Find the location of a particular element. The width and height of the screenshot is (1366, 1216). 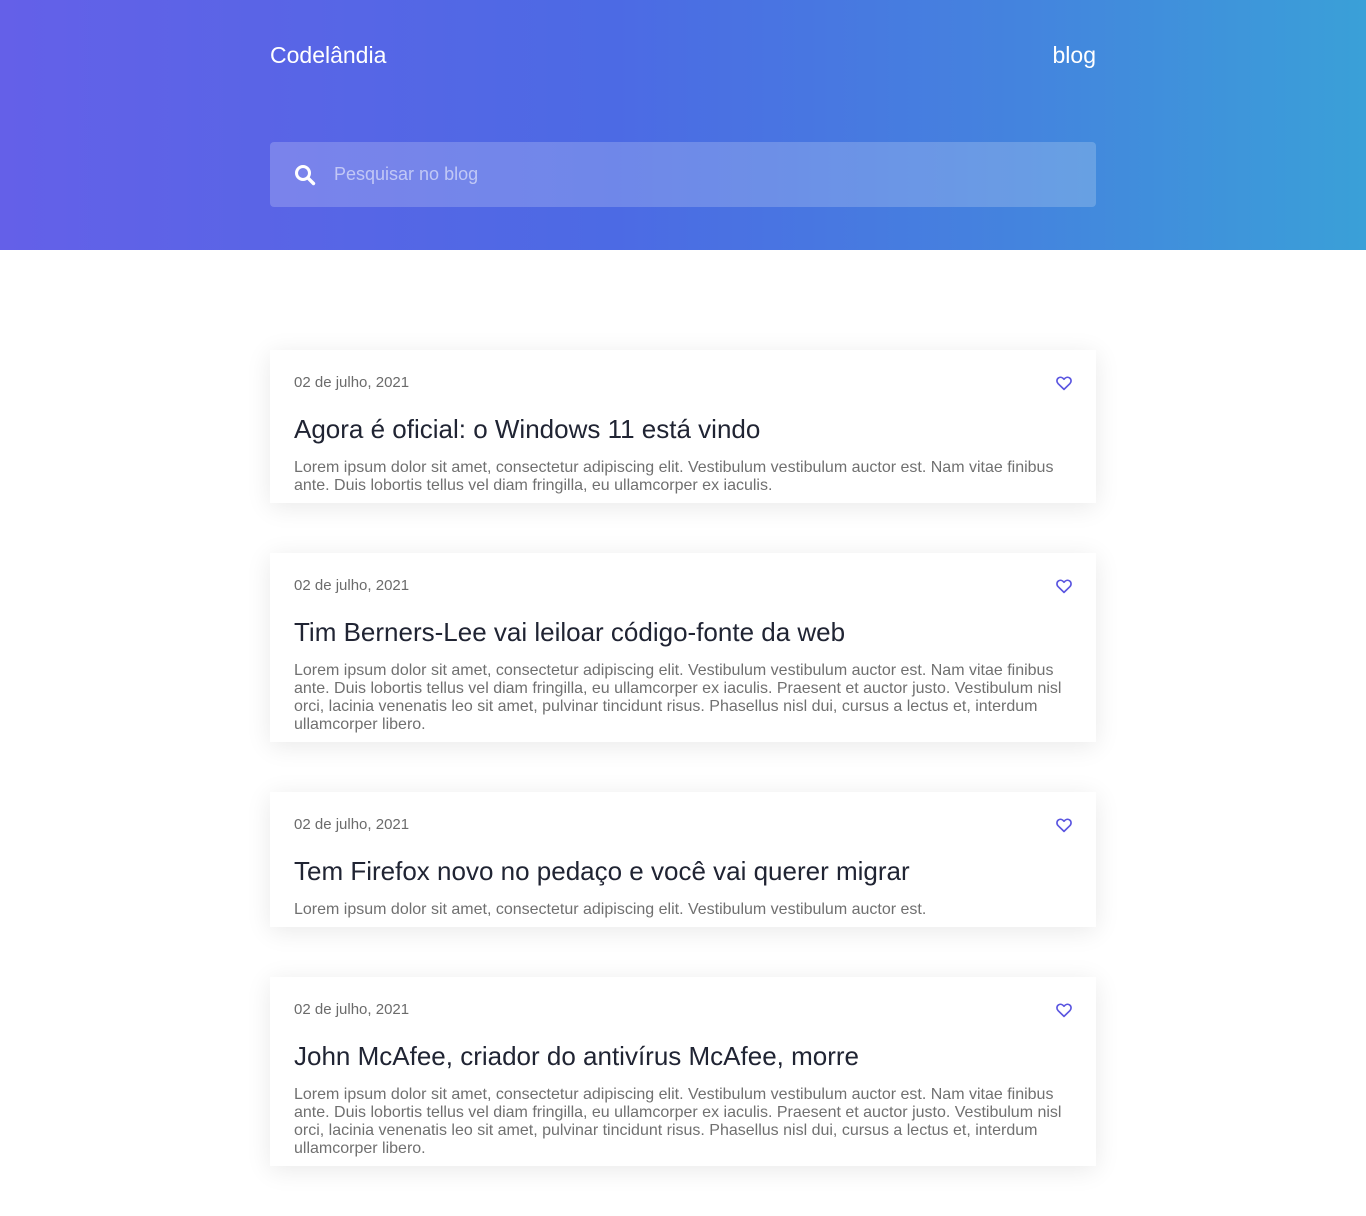

search-icon is located at coordinates (305, 175).